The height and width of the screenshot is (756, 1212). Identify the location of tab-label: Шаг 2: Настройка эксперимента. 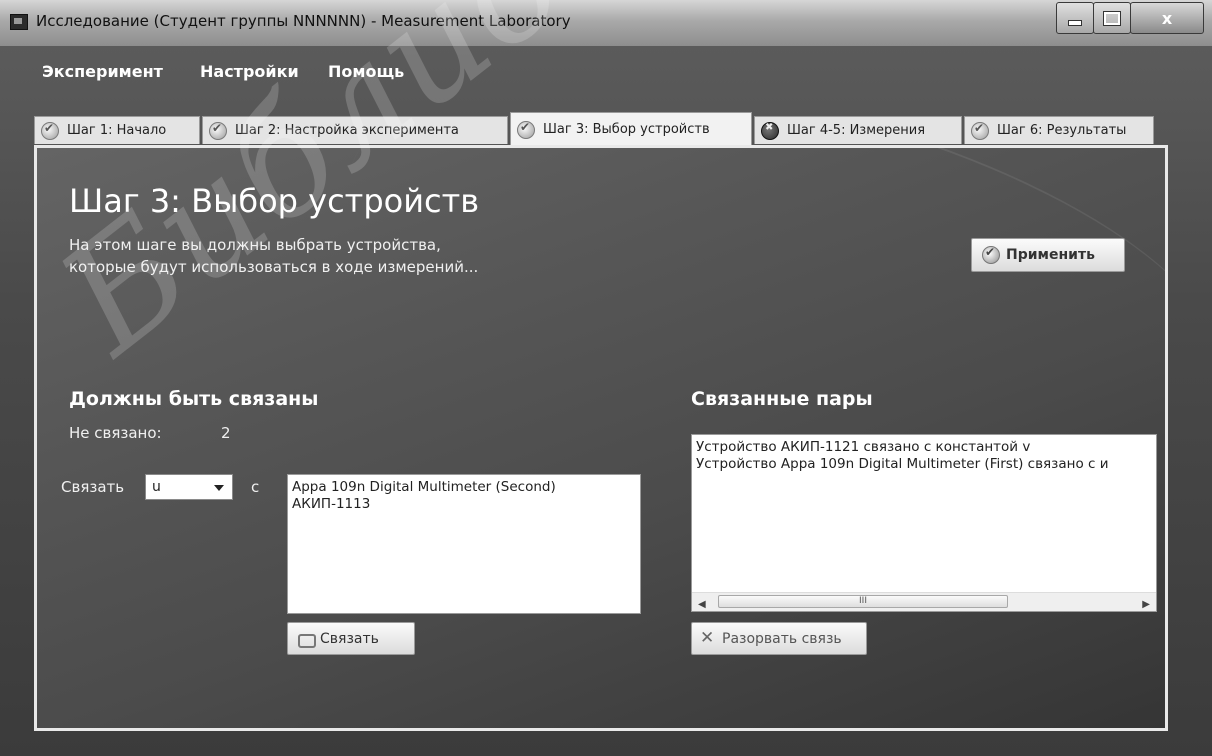
(347, 130).